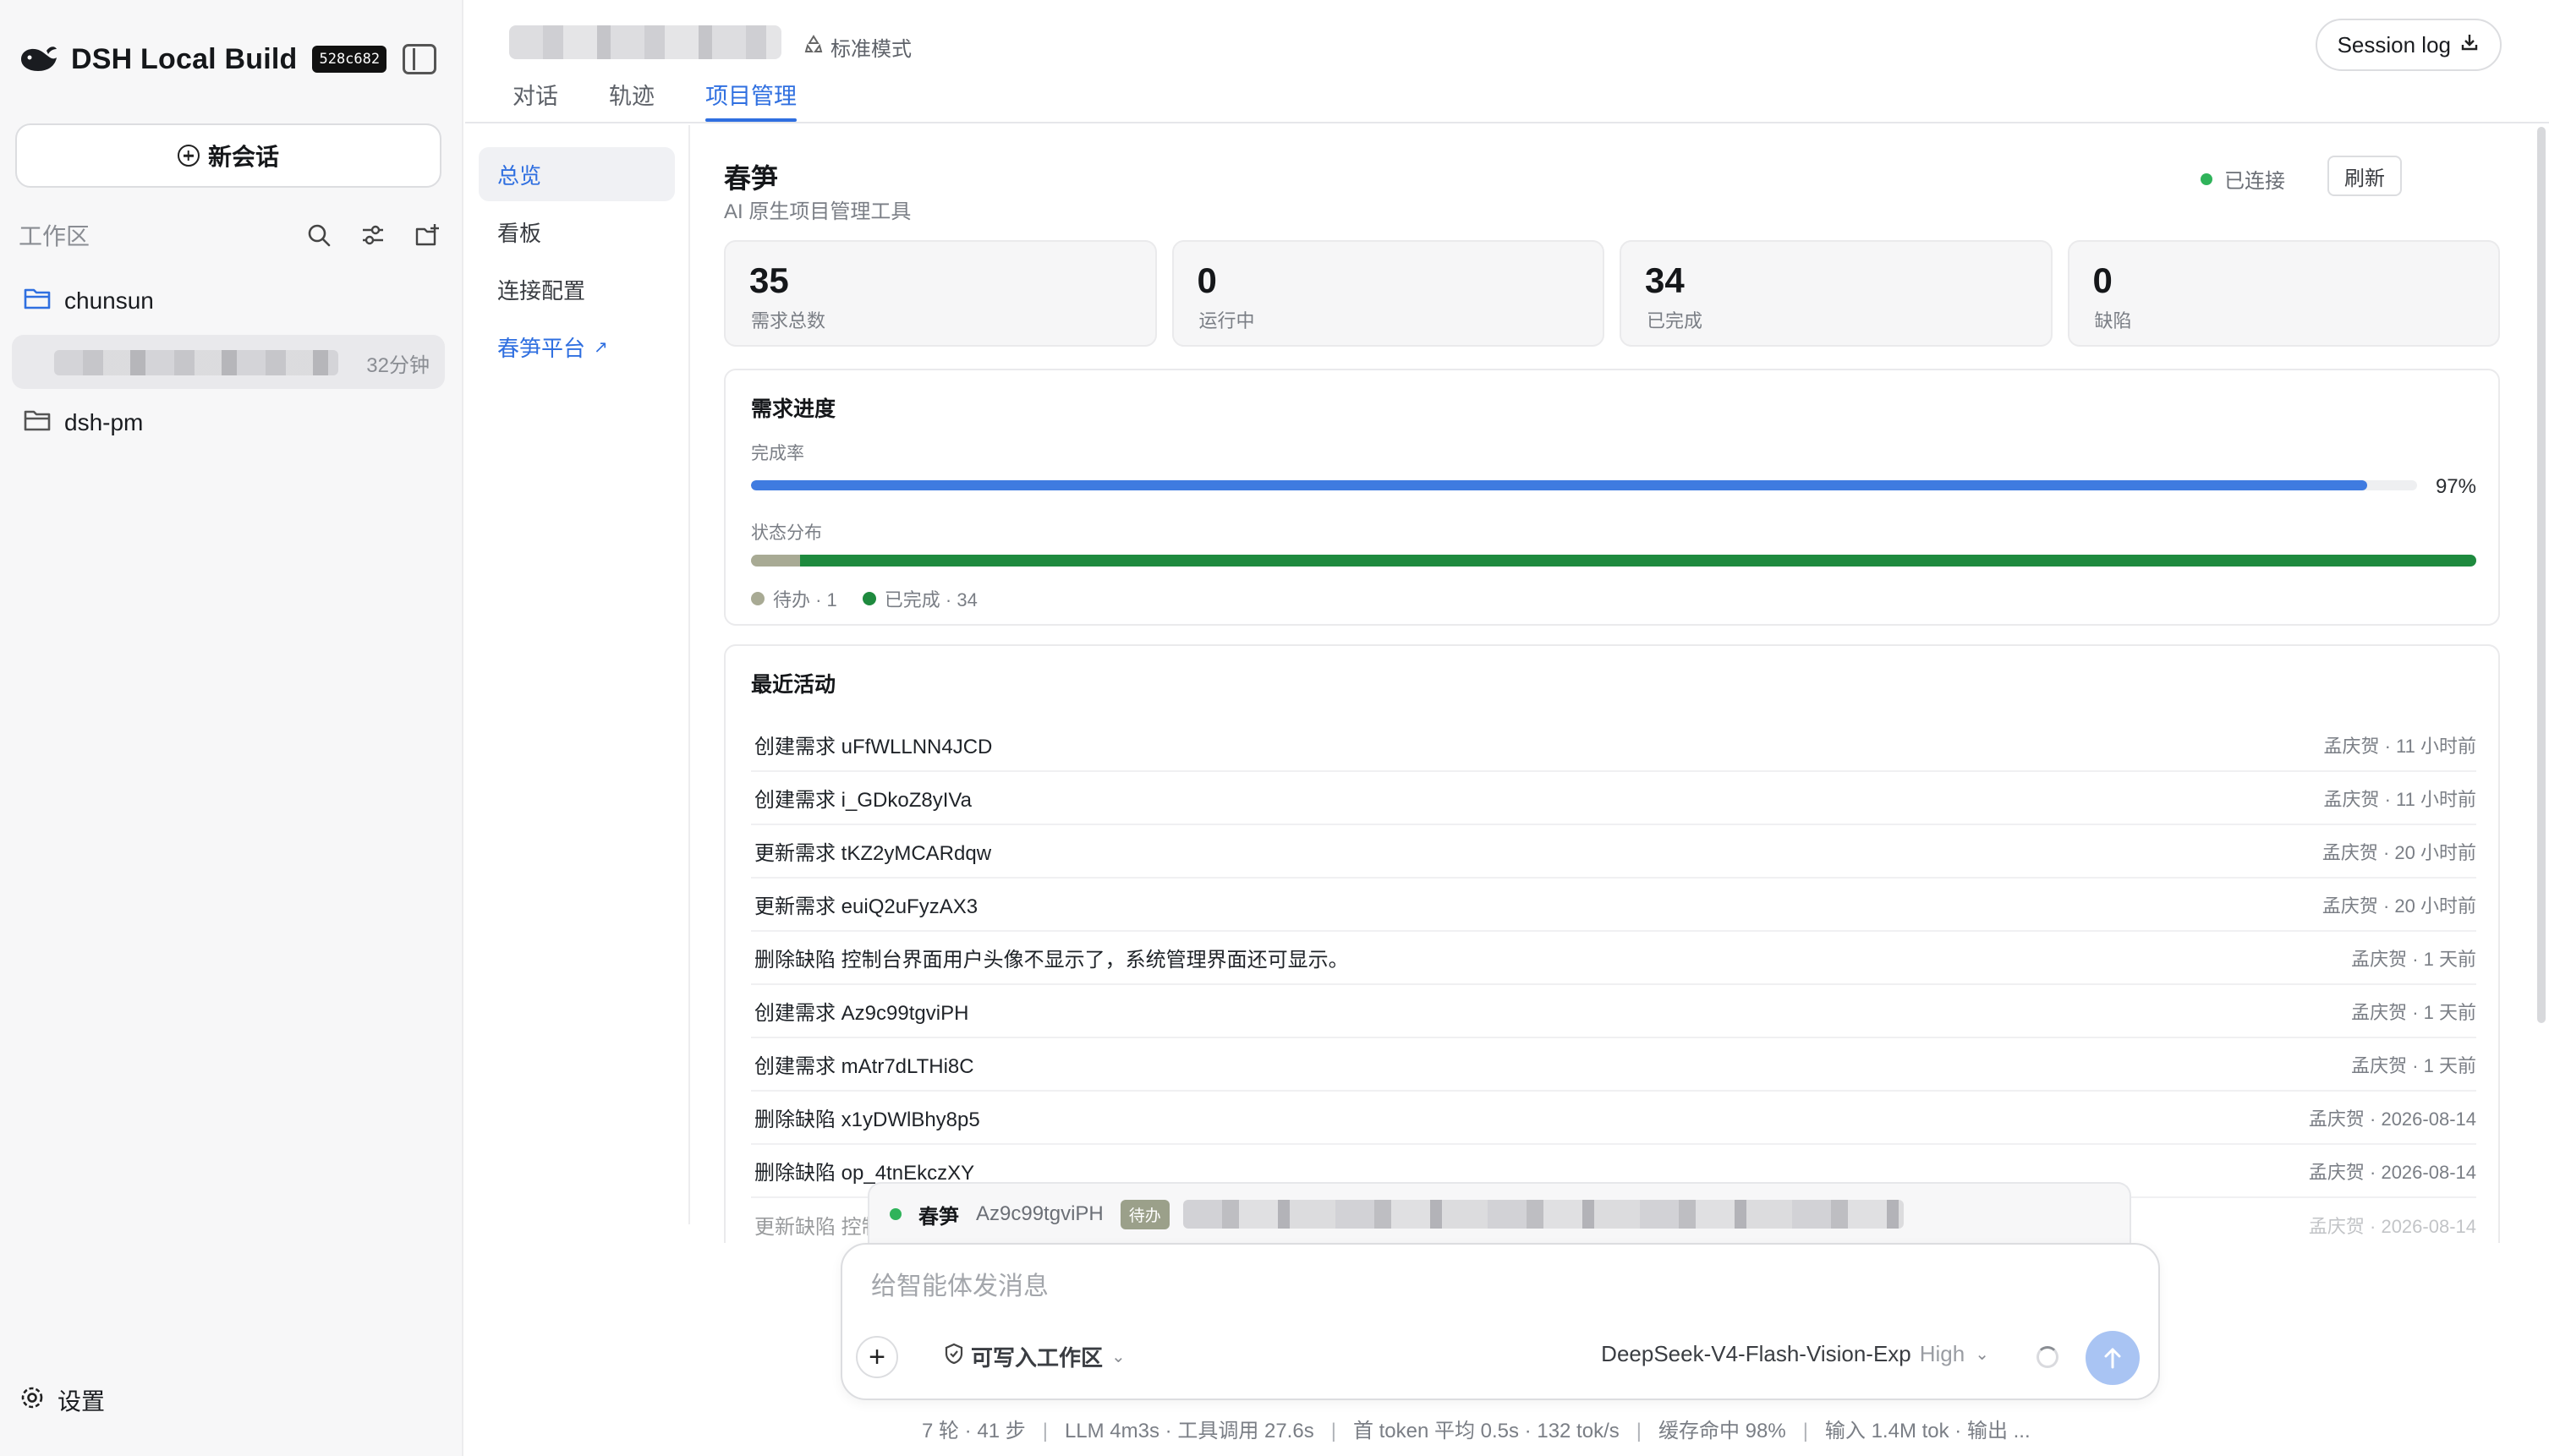 The image size is (2549, 1456). Describe the element at coordinates (1675, 321) in the screenshot. I see `stat-label: 已完成` at that location.